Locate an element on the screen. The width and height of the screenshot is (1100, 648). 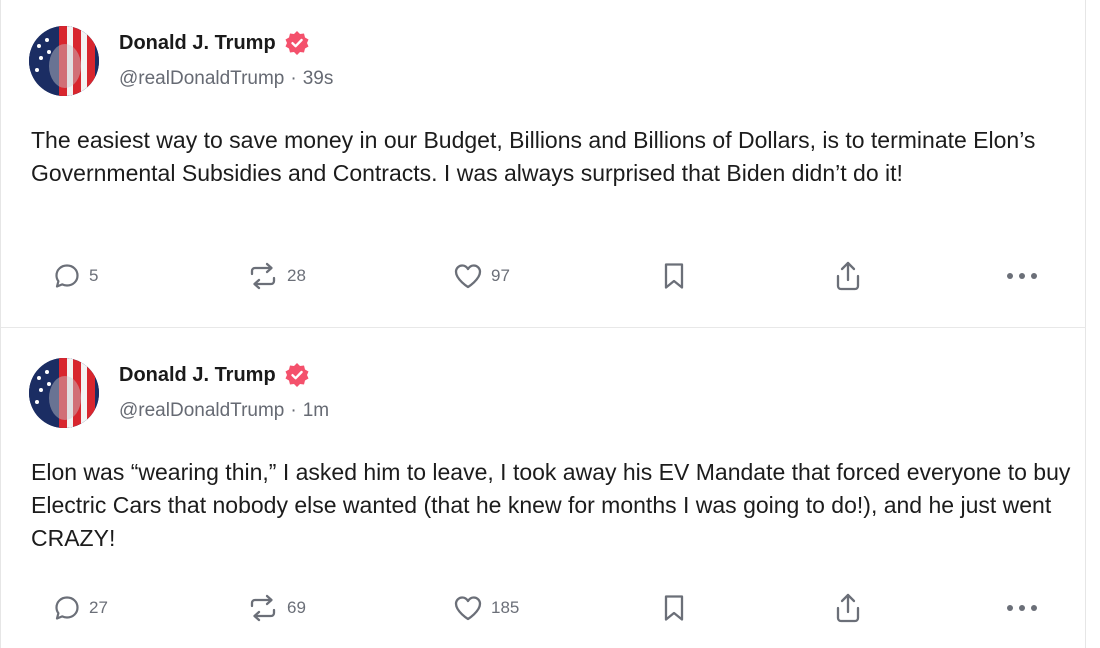
reply-count: 27 is located at coordinates (98, 607).